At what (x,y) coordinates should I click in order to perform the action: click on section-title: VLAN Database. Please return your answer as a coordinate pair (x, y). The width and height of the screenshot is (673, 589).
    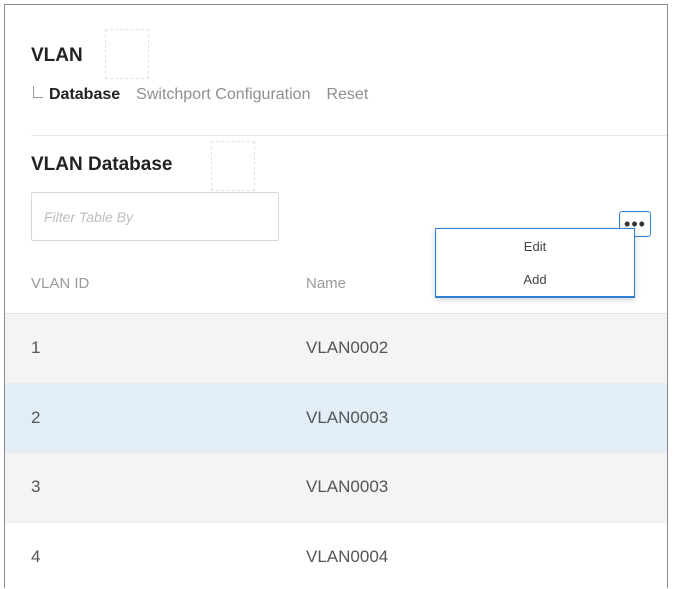
    Looking at the image, I should click on (102, 164).